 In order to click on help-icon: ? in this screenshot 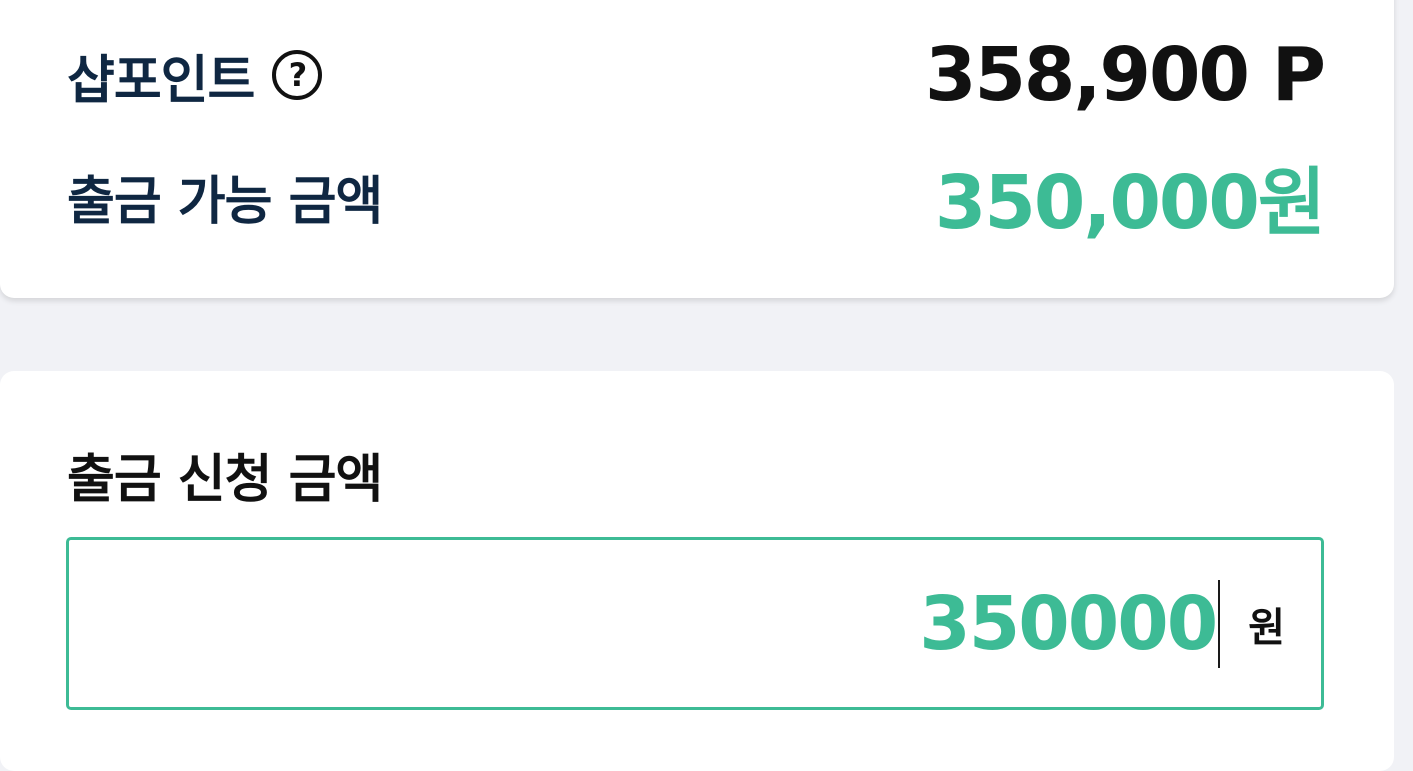, I will do `click(297, 75)`.